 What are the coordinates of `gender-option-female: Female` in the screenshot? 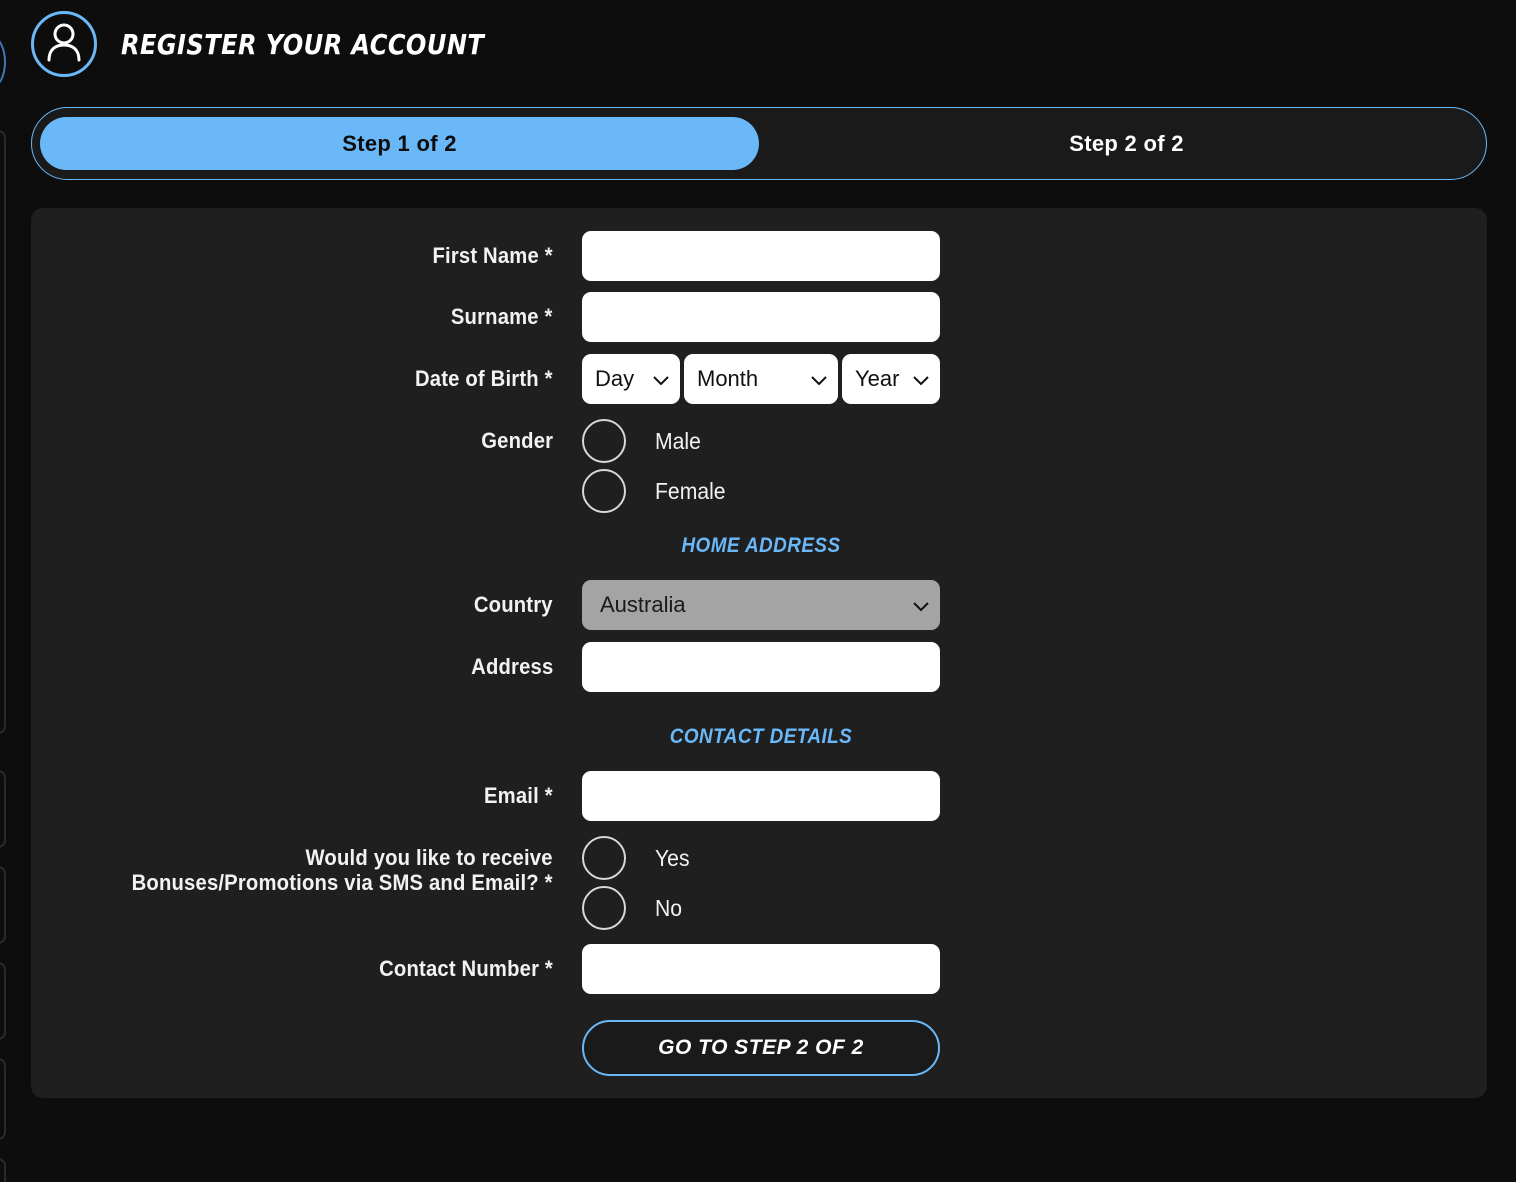 It's located at (657, 491).